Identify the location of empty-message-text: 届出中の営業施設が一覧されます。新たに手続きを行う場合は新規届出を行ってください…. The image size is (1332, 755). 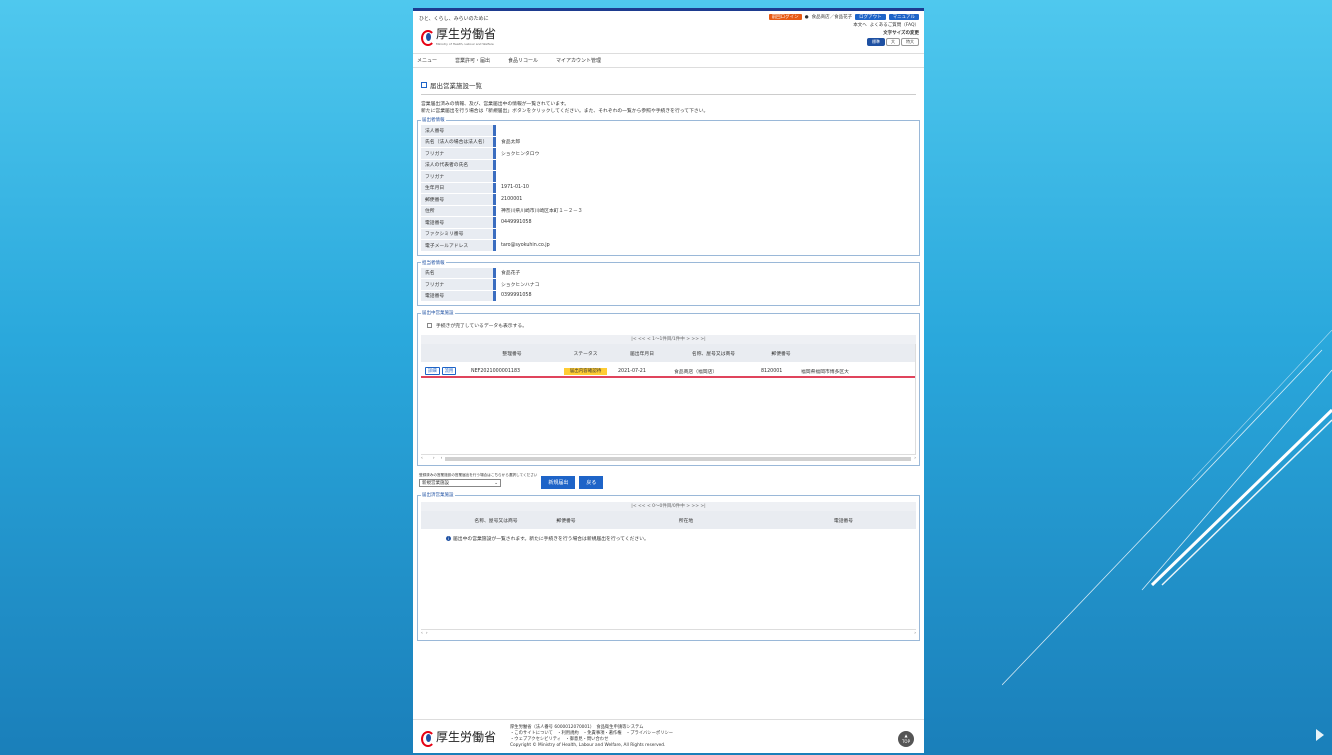
(551, 539).